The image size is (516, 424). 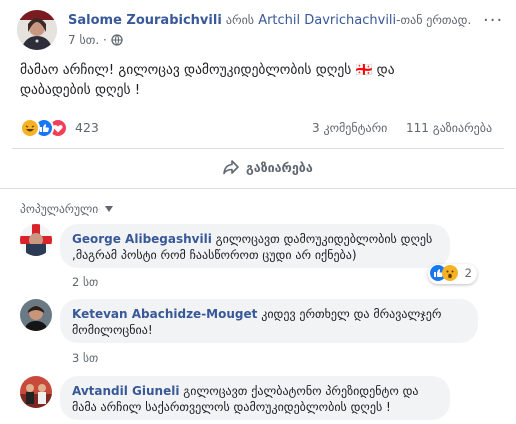 What do you see at coordinates (164, 314) in the screenshot?
I see `commenter-name: Ketevan Abachidze-Mouget` at bounding box center [164, 314].